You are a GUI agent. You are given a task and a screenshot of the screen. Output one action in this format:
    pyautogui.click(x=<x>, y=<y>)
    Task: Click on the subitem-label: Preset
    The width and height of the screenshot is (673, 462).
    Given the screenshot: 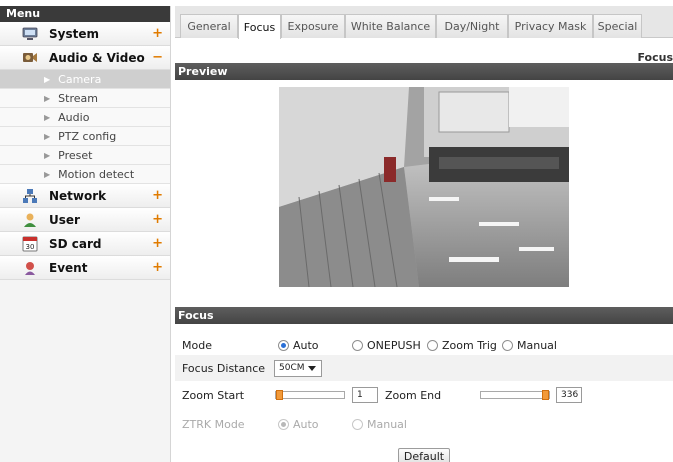 What is the action you would take?
    pyautogui.click(x=75, y=155)
    